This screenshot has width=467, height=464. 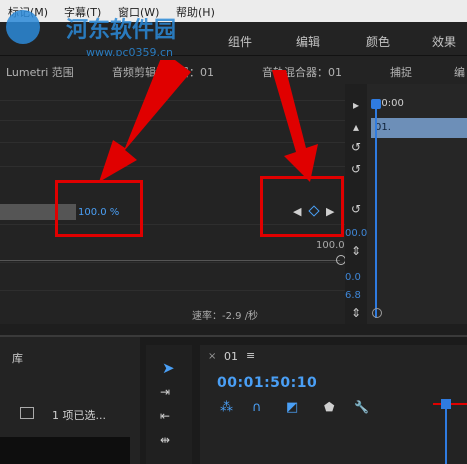 What do you see at coordinates (329, 407) in the screenshot?
I see `marker-icon: ⬟` at bounding box center [329, 407].